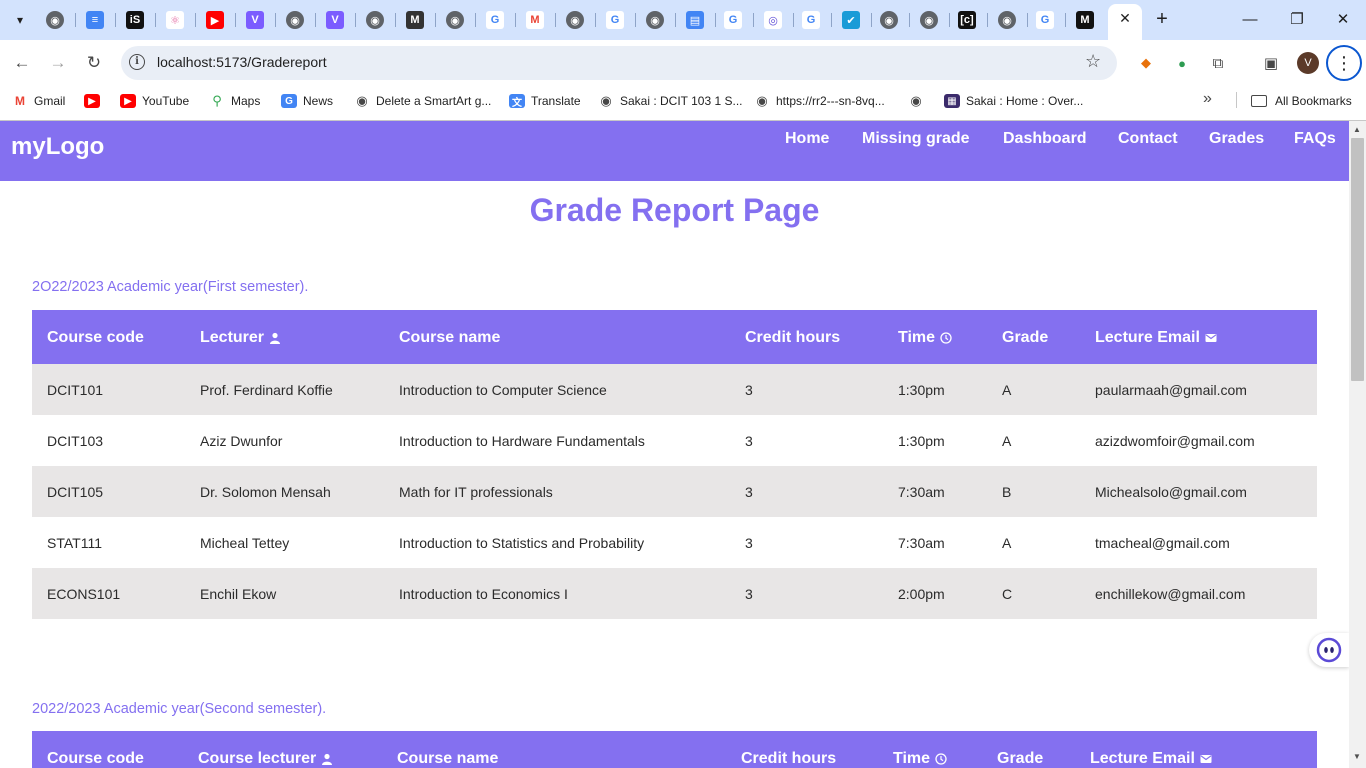 The image size is (1366, 768). What do you see at coordinates (20, 20) in the screenshot?
I see `tab-search-chevron-icon: ▾` at bounding box center [20, 20].